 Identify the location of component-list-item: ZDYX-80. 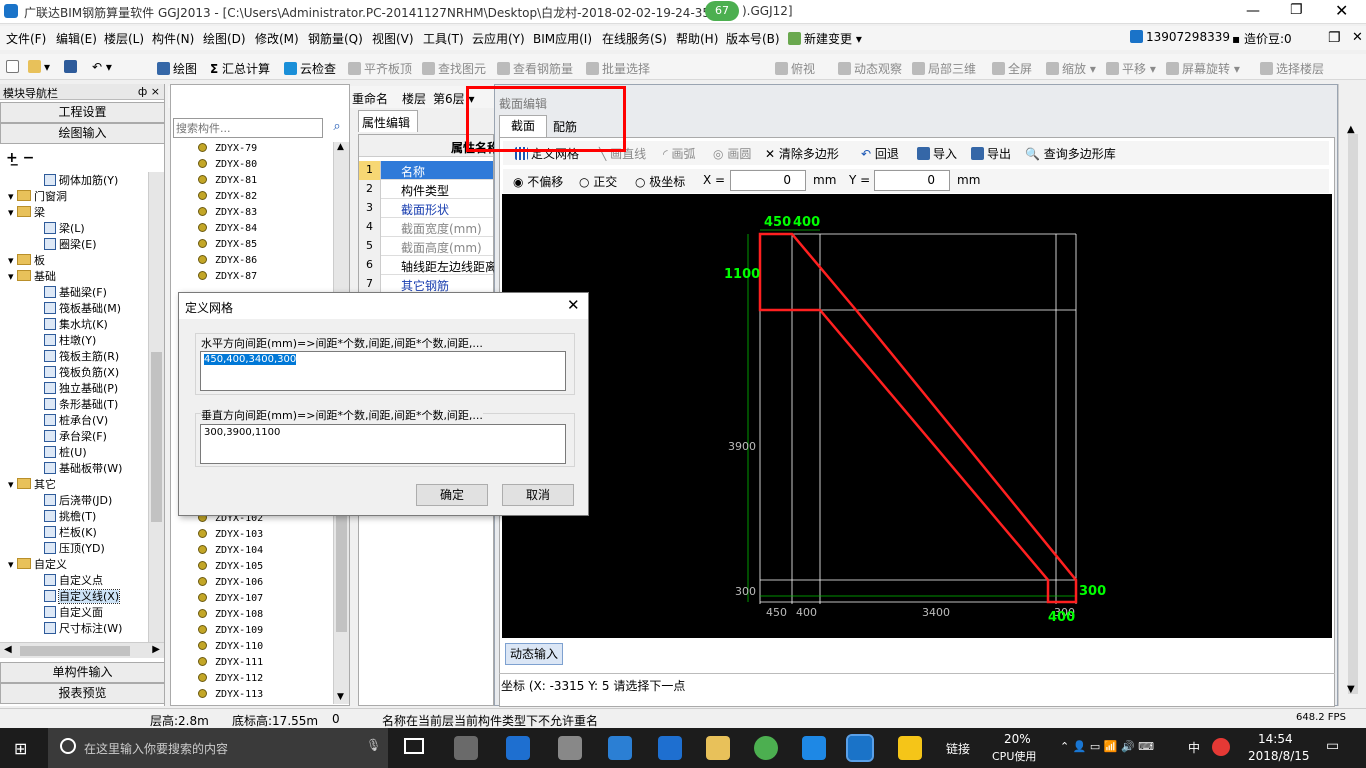
(227, 164).